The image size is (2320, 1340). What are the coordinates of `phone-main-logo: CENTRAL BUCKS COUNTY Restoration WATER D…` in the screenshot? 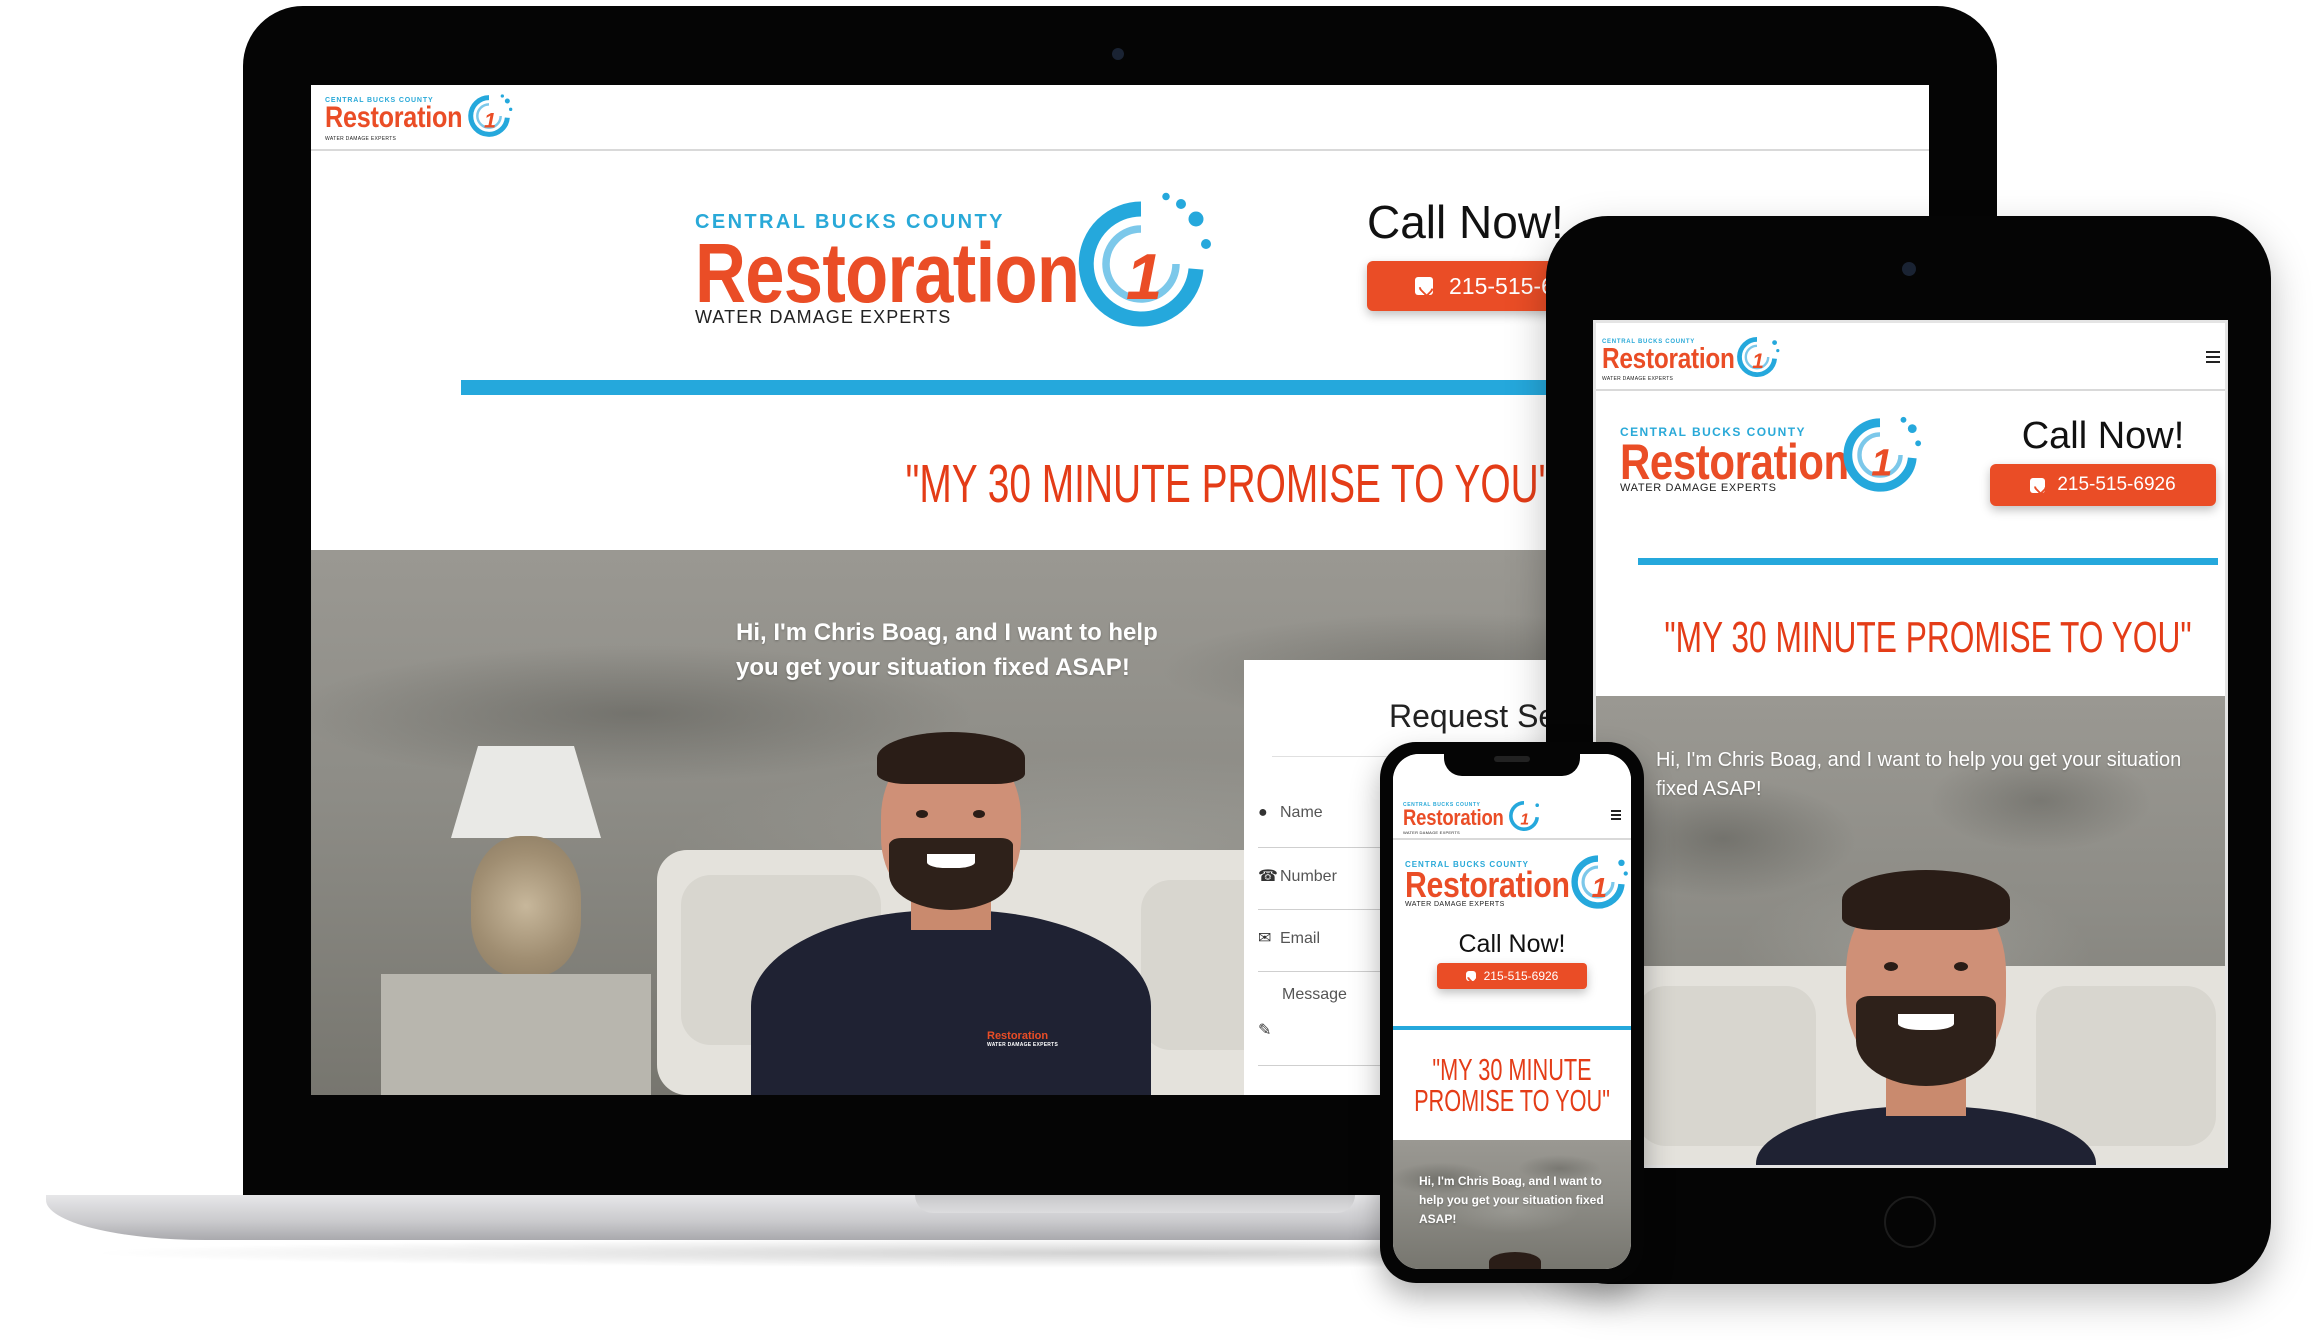 It's located at (1517, 885).